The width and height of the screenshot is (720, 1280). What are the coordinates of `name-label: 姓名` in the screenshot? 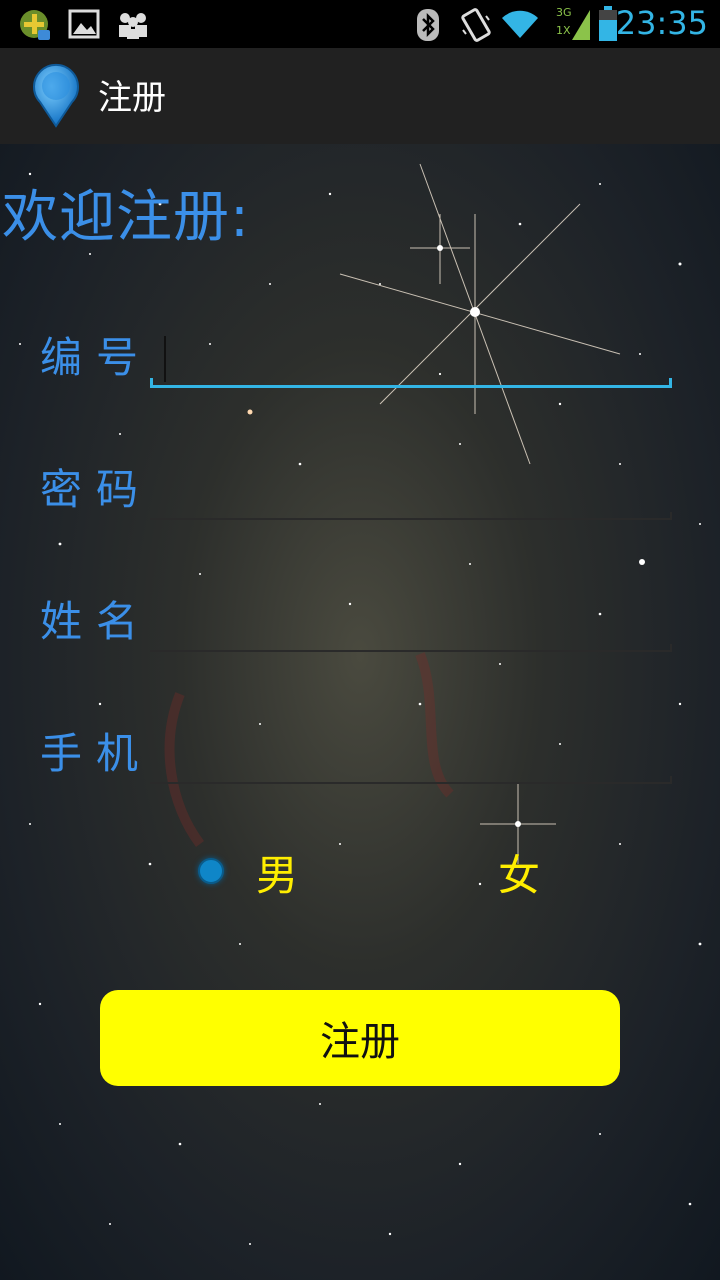 It's located at (96, 621).